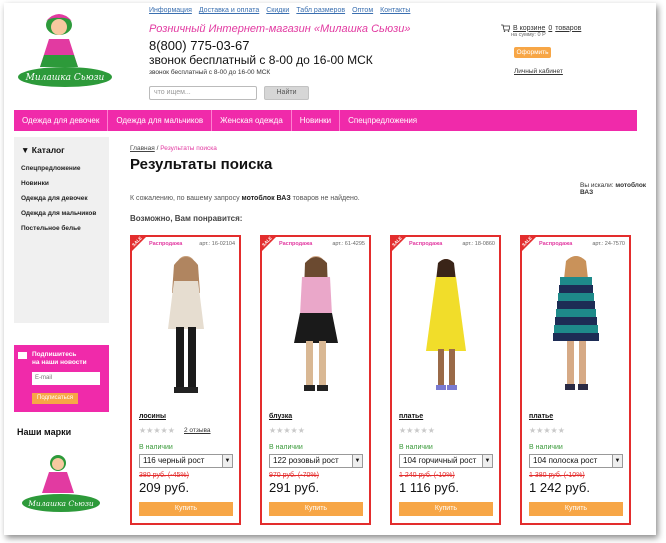 This screenshot has height=543, width=666. I want to click on catalog-title: ▼ Каталог, so click(43, 150).